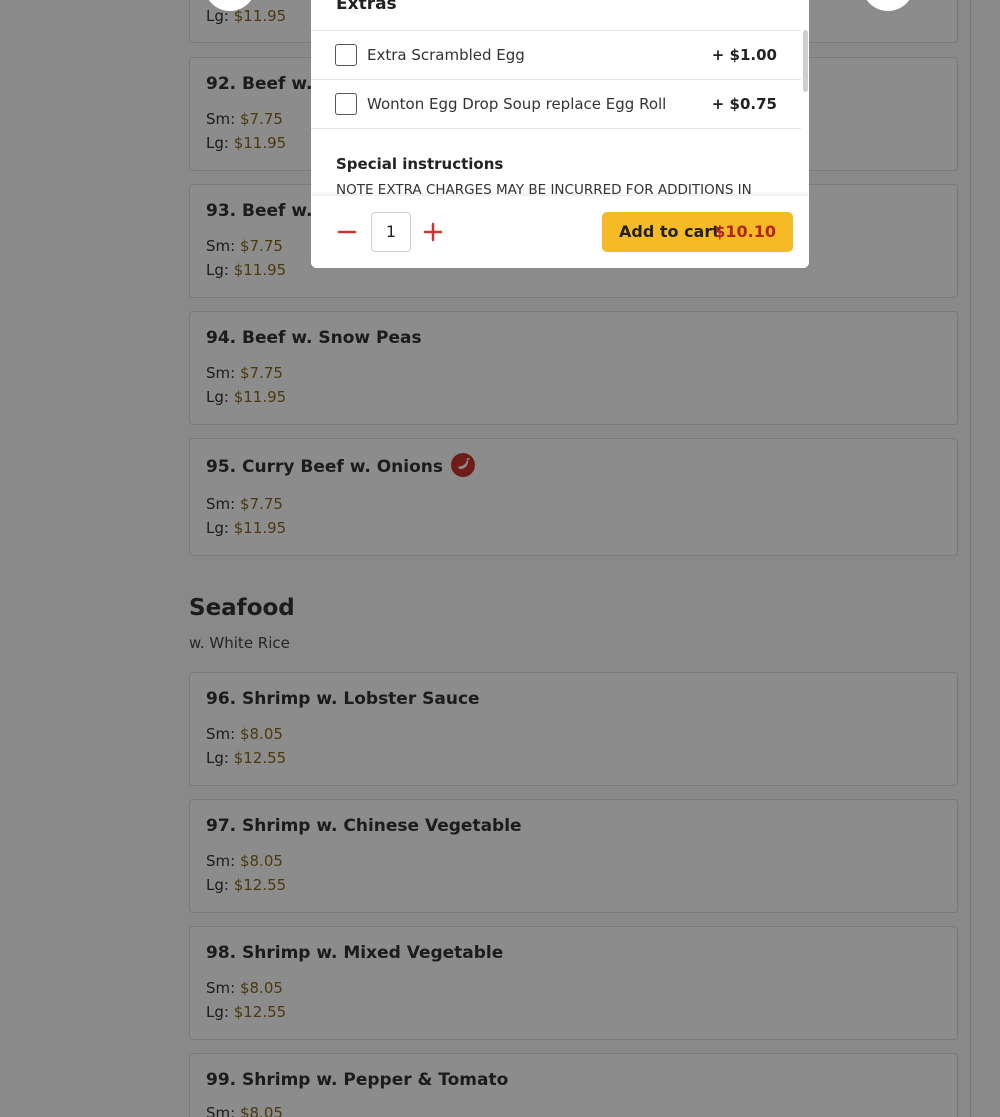 This screenshot has width=1000, height=1117. Describe the element at coordinates (517, 104) in the screenshot. I see `extra-label: Wonton Egg Drop Soup replace Egg Roll` at that location.